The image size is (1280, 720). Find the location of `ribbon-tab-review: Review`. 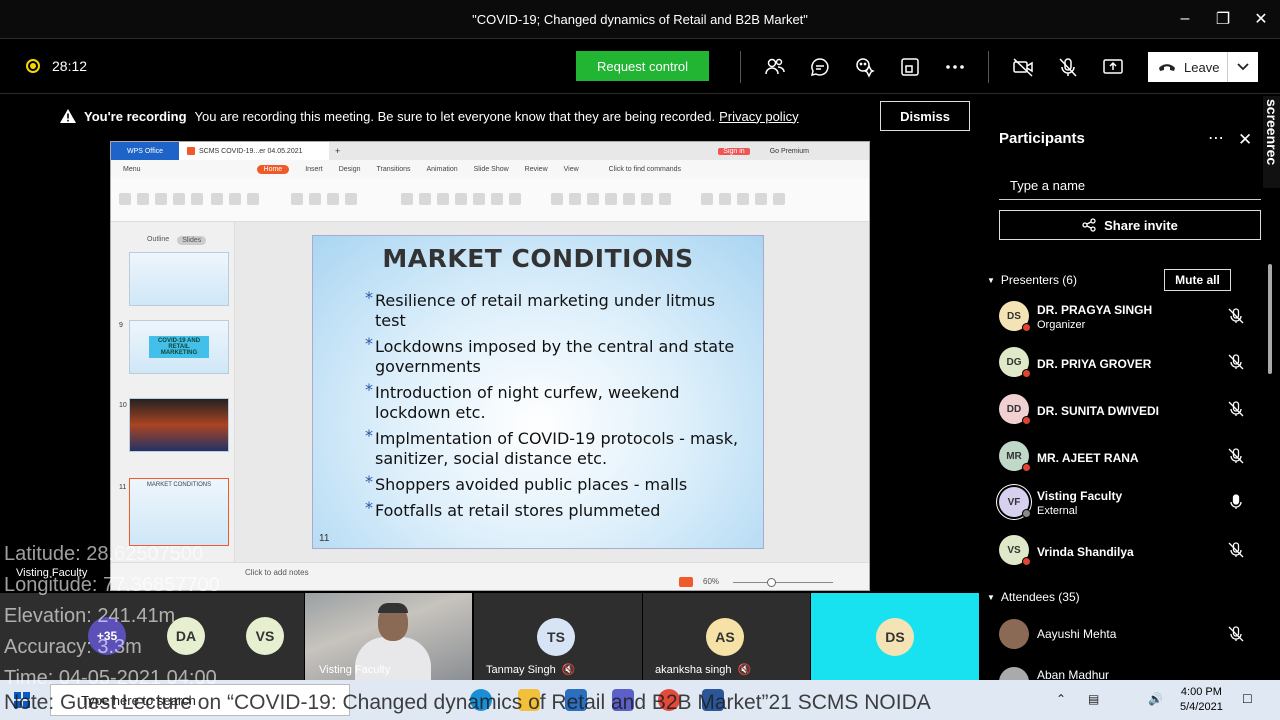

ribbon-tab-review: Review is located at coordinates (536, 169).